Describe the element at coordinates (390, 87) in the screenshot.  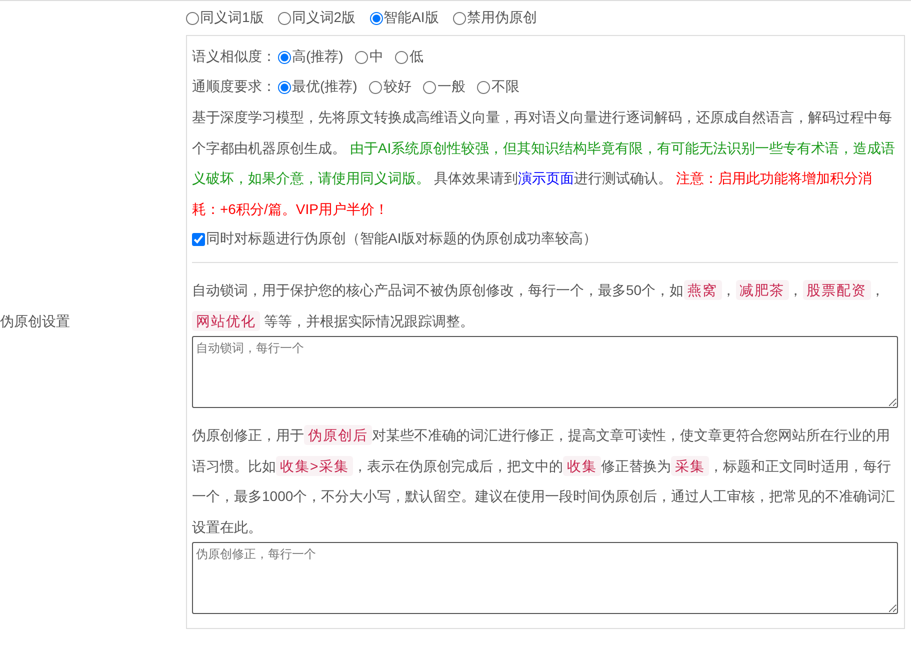
I see `radio-option: 较好` at that location.